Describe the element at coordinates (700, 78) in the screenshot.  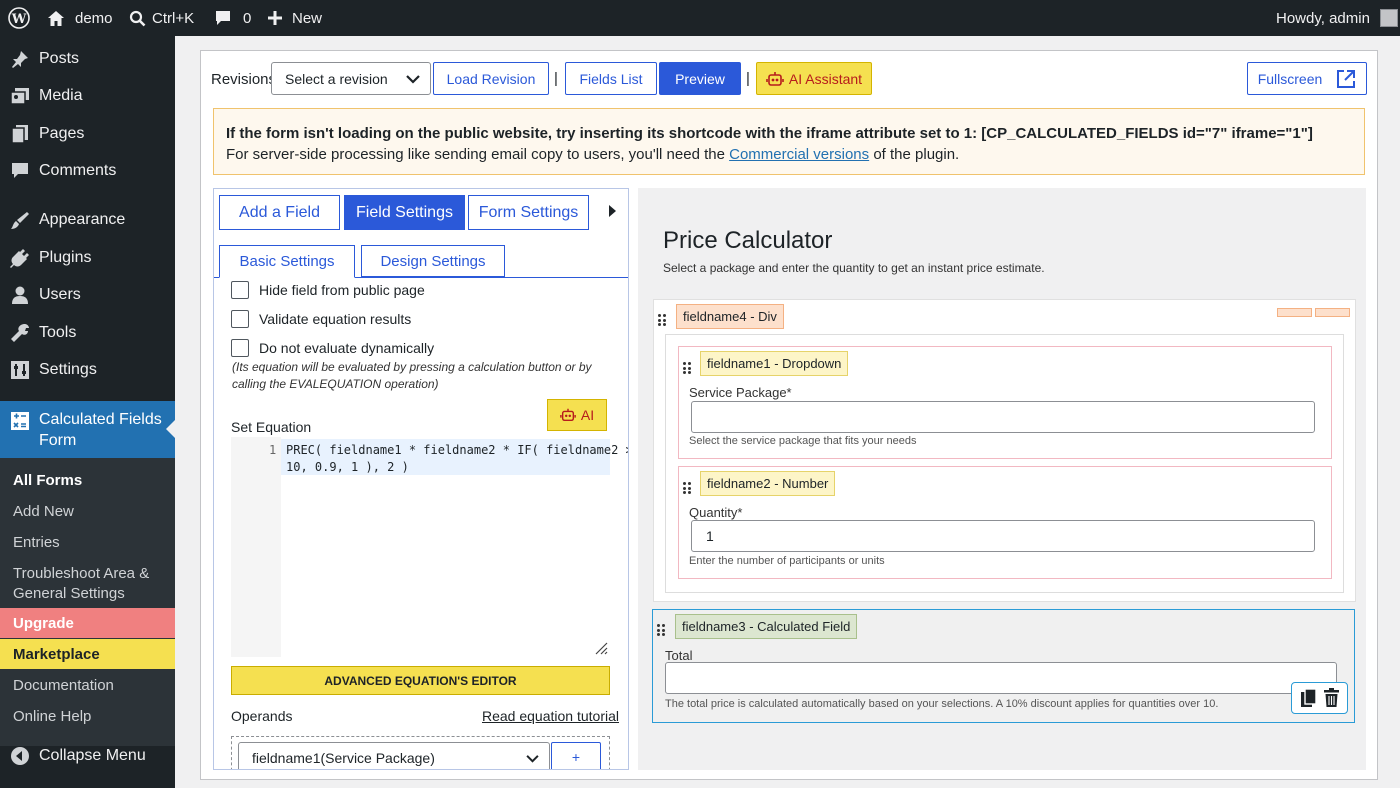
I see `preview-button: Preview` at that location.